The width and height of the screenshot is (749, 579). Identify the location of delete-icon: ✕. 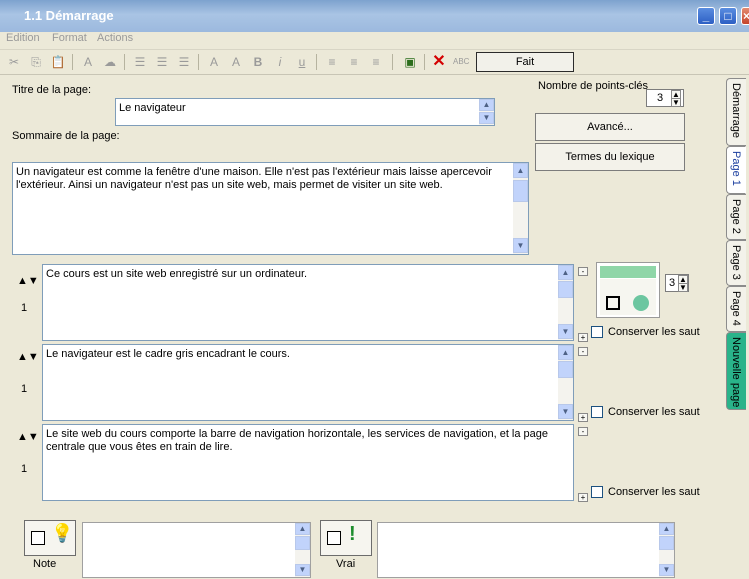
(439, 62).